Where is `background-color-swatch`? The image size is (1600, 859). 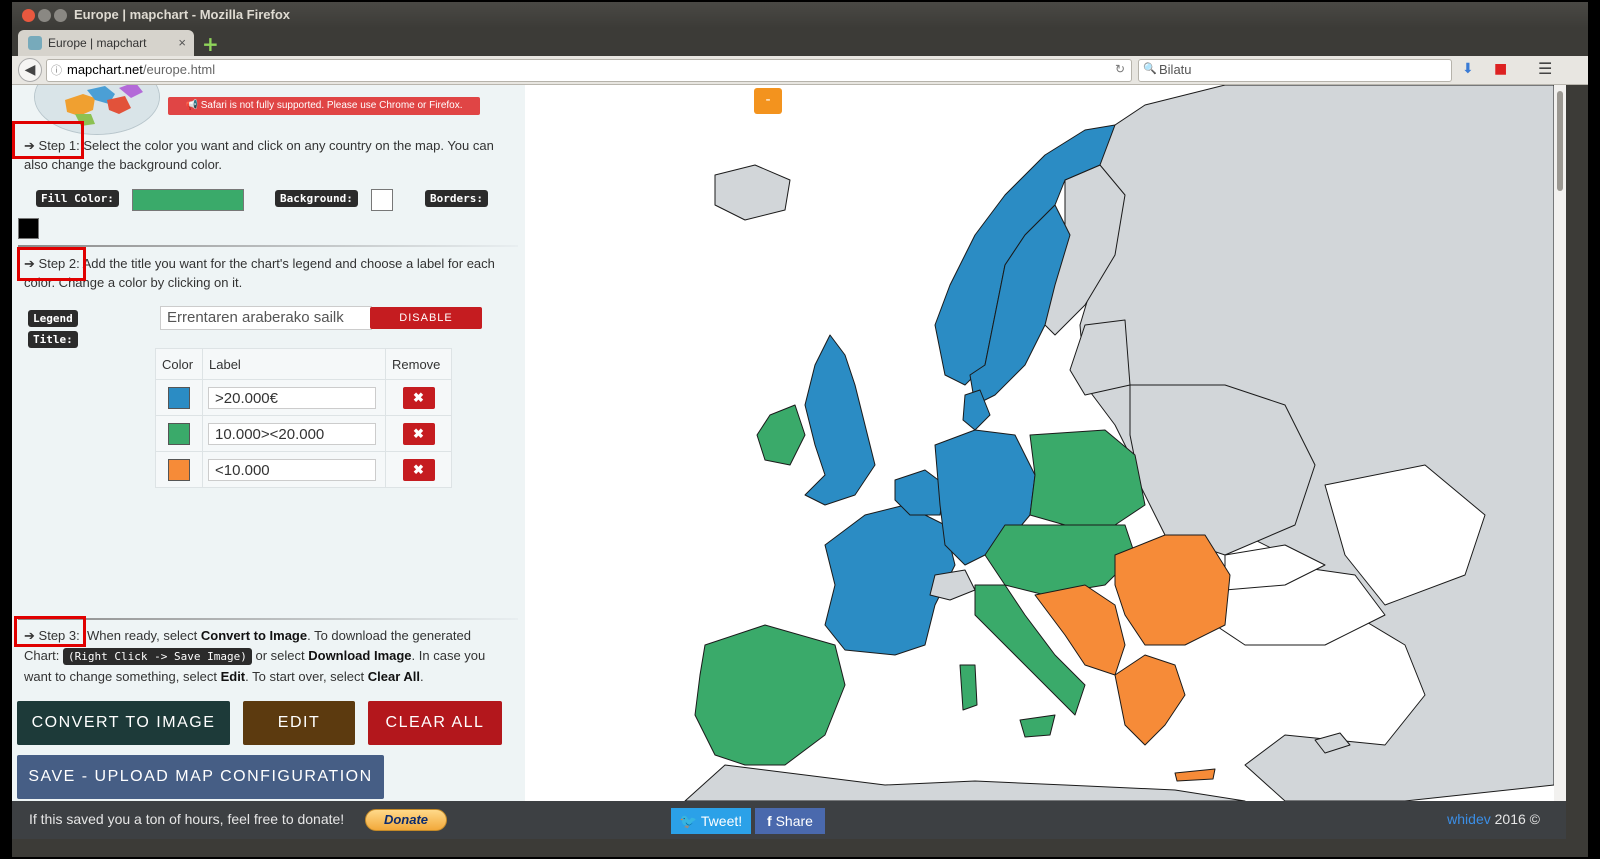 background-color-swatch is located at coordinates (382, 200).